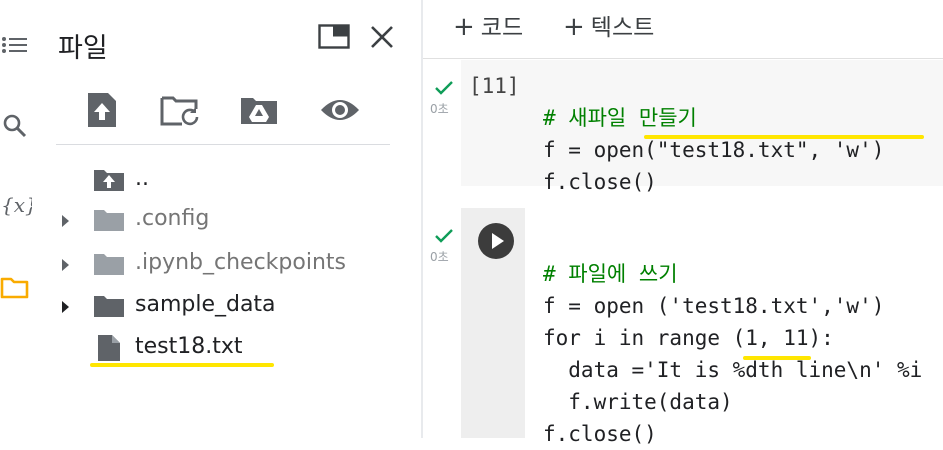 This screenshot has height=450, width=943. What do you see at coordinates (102, 110) in the screenshot?
I see `upload-icon` at bounding box center [102, 110].